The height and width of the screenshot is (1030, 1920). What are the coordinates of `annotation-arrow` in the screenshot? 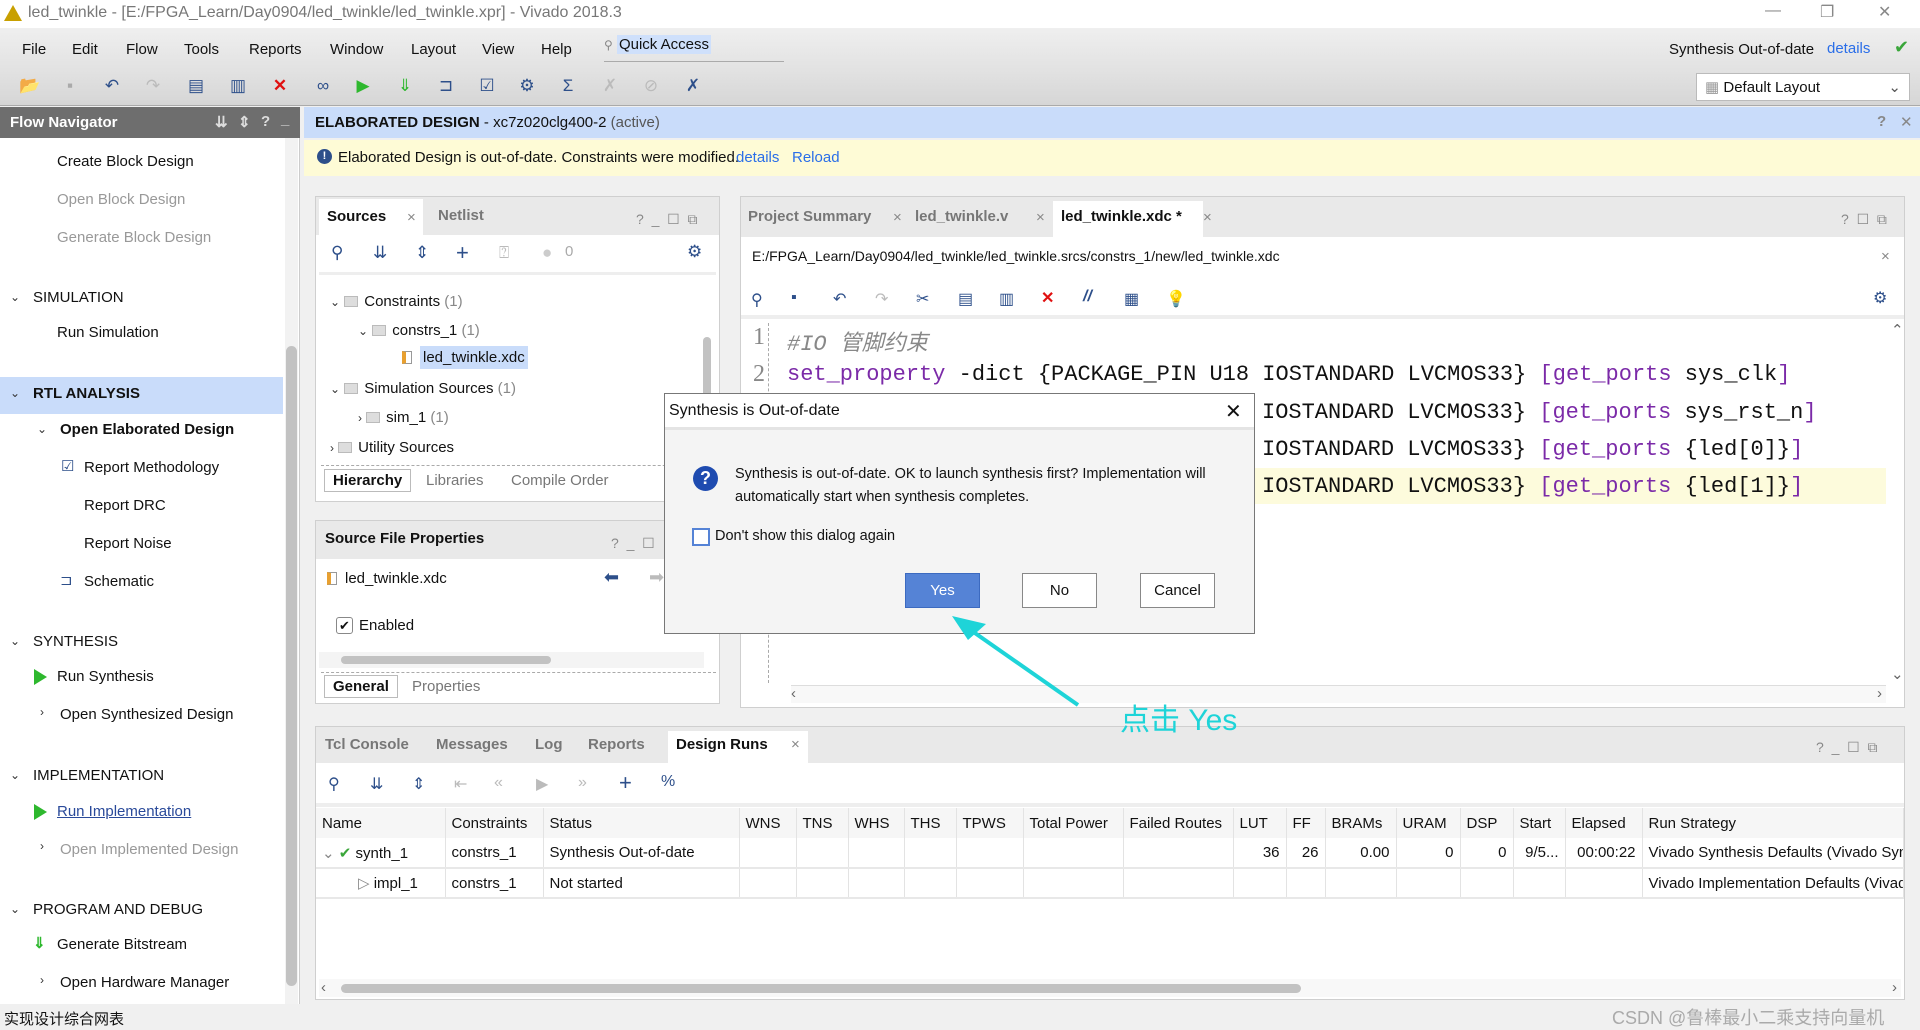 It's located at (1016, 661).